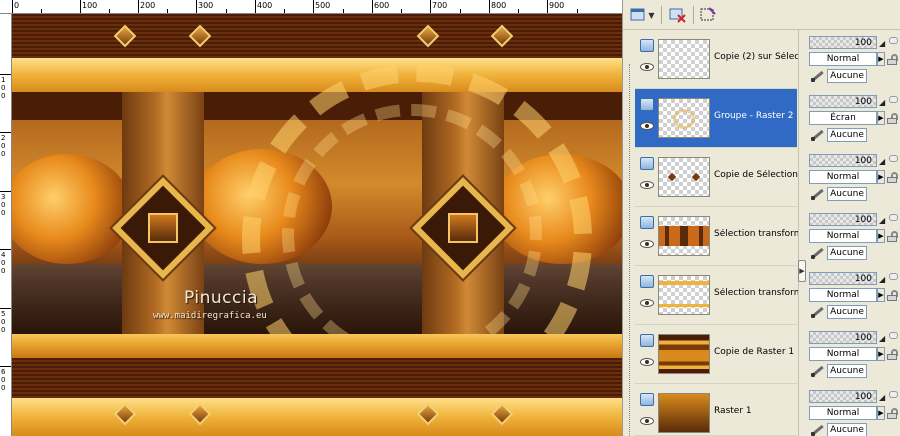 The image size is (900, 436). Describe the element at coordinates (3, 88) in the screenshot. I see `ruler-label: 1 0 0` at that location.